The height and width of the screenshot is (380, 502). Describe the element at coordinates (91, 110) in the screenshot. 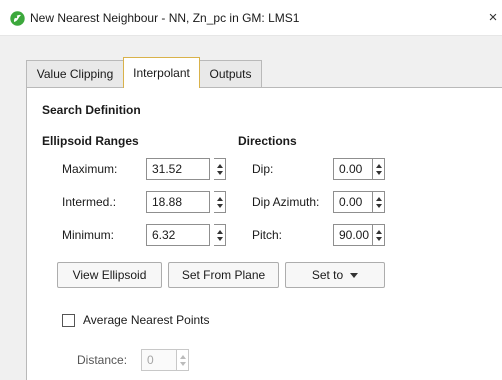

I see `search-definition-heading: Search Definition` at that location.